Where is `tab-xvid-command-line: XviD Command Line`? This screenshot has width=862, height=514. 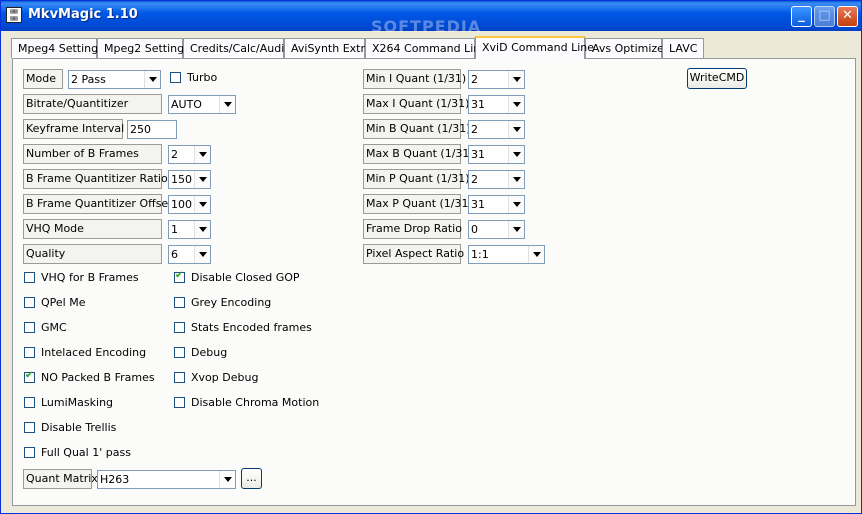
tab-xvid-command-line: XviD Command Line is located at coordinates (534, 47).